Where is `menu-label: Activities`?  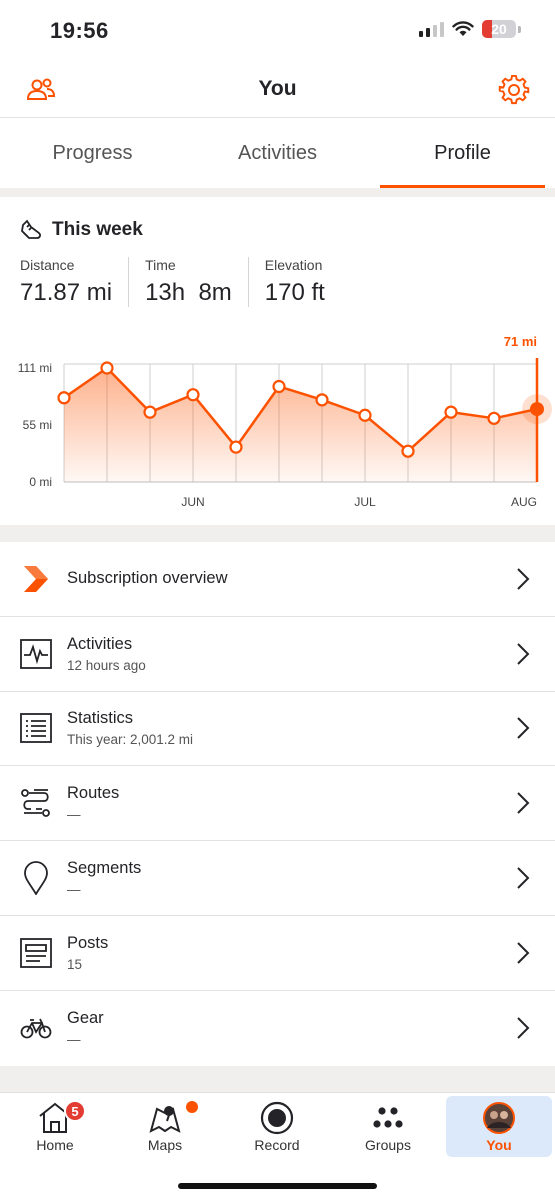
menu-label: Activities is located at coordinates (100, 643).